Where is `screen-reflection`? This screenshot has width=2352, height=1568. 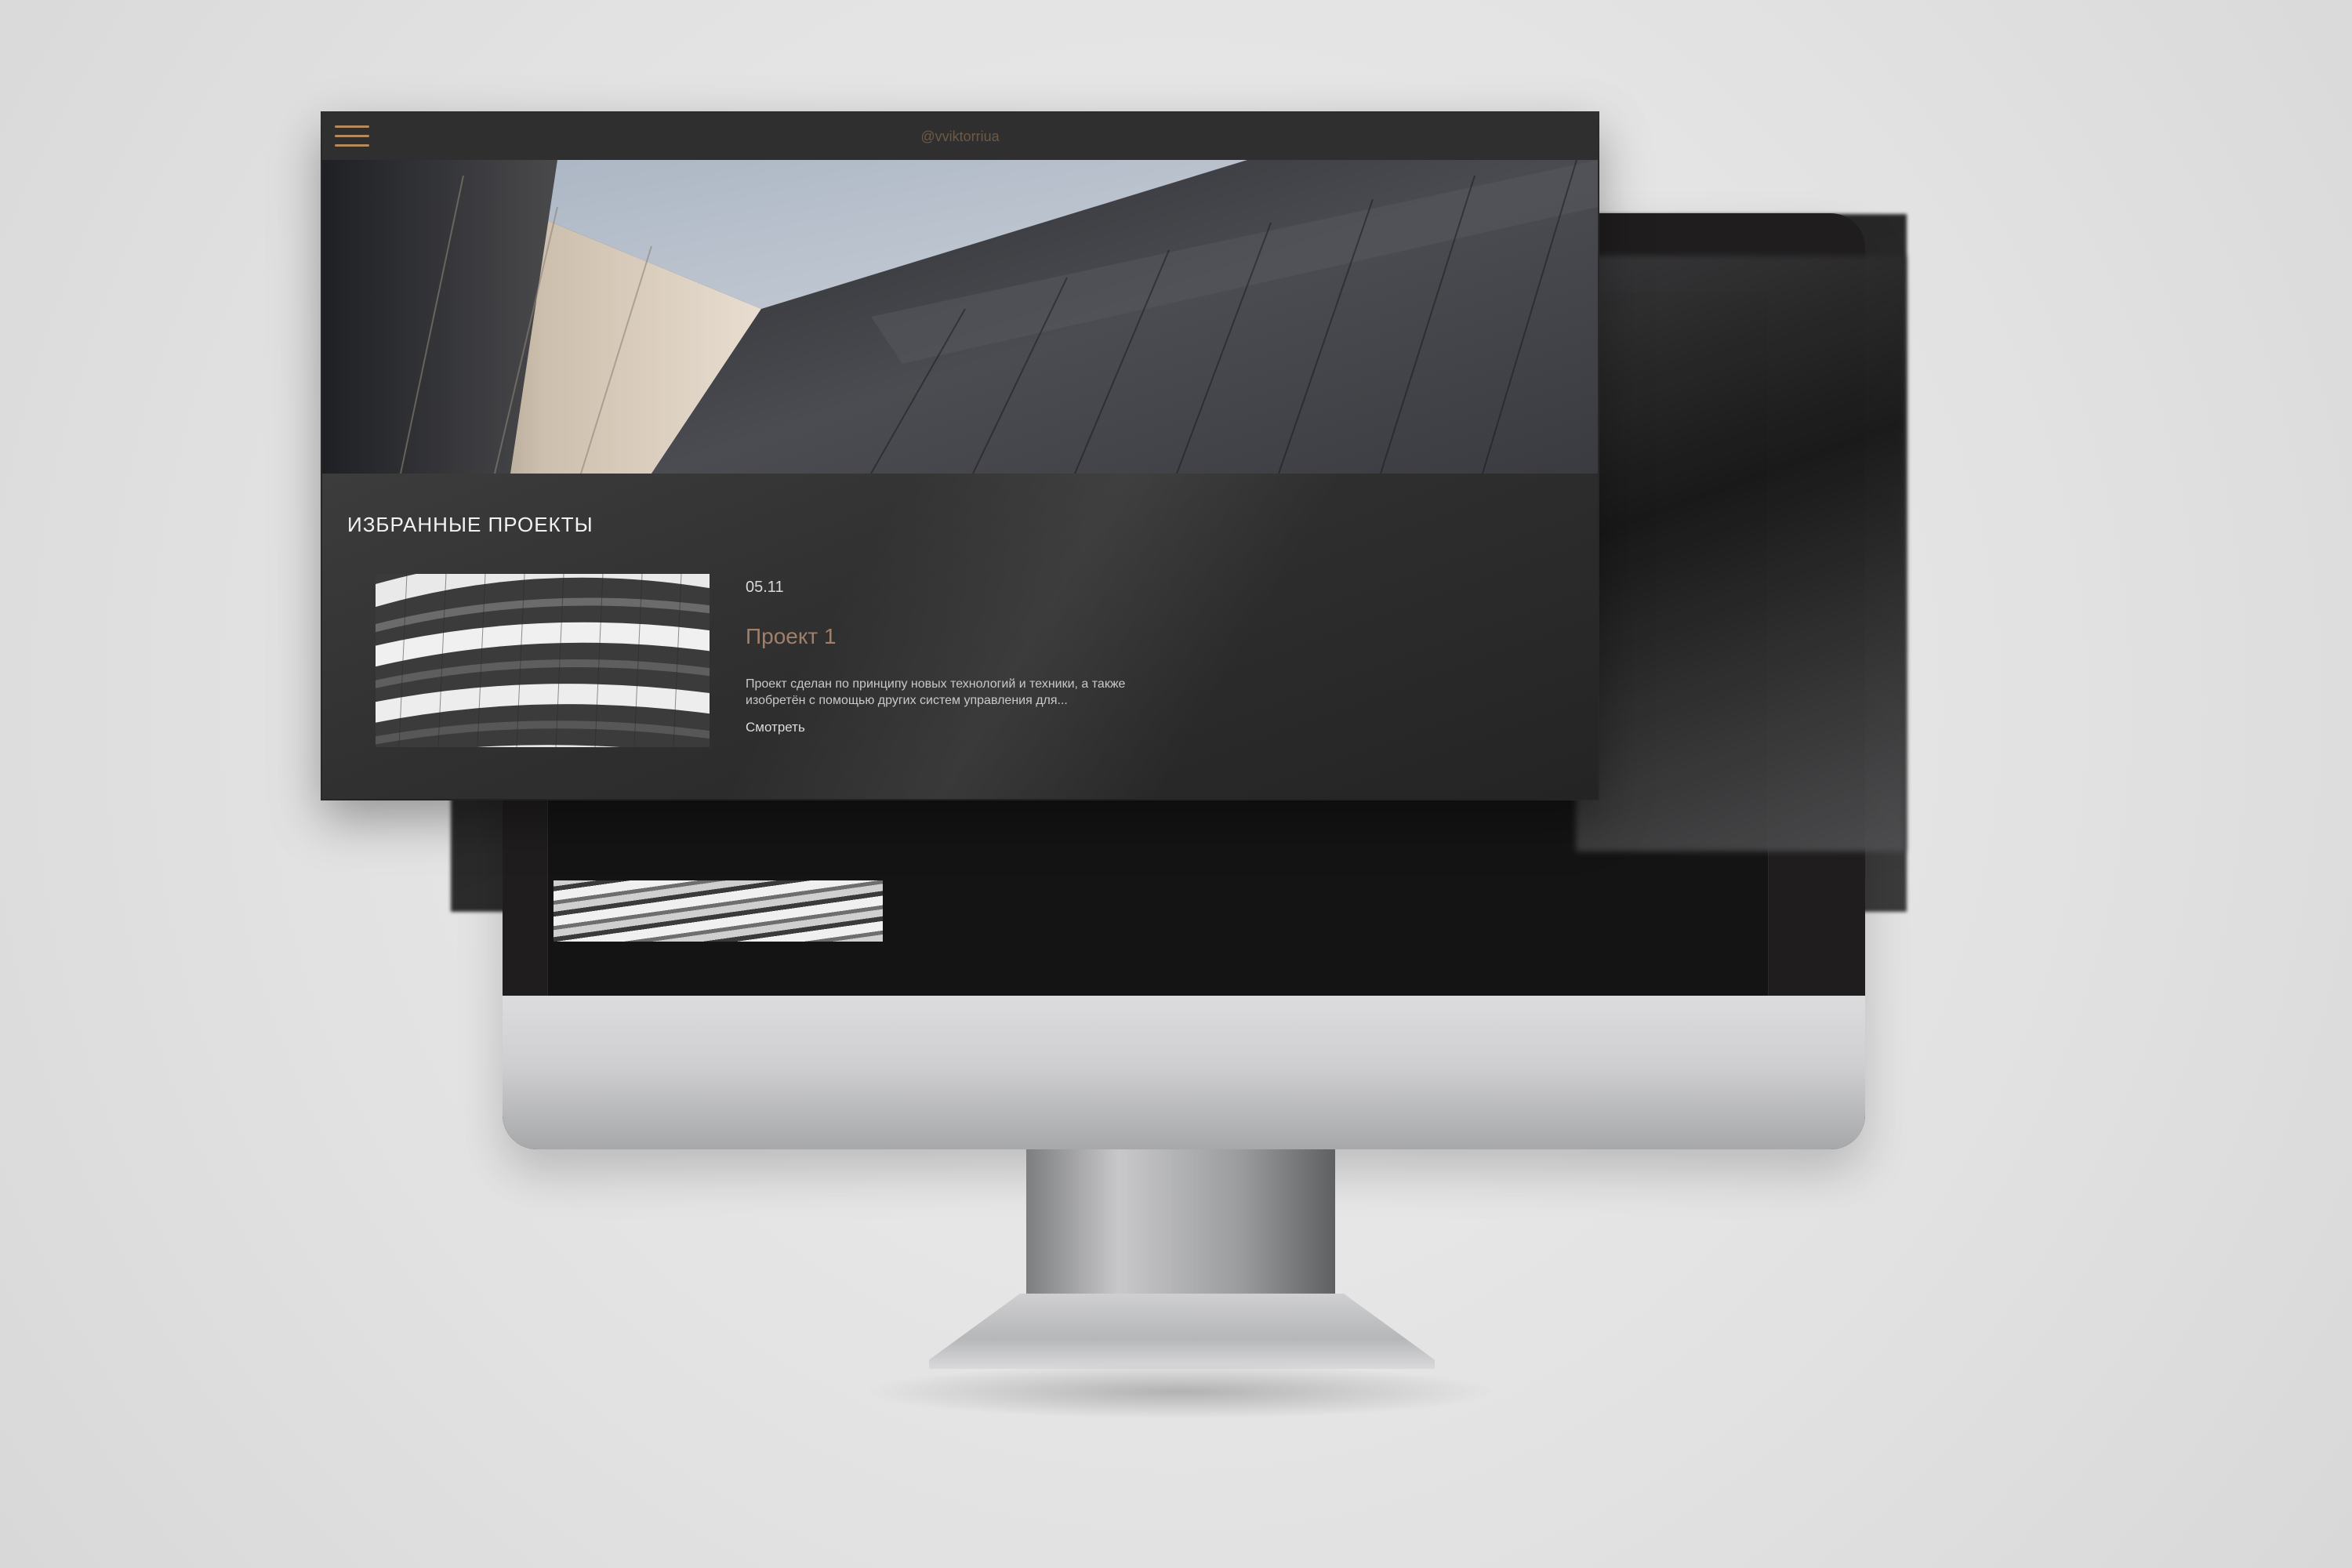
screen-reflection is located at coordinates (1740, 553).